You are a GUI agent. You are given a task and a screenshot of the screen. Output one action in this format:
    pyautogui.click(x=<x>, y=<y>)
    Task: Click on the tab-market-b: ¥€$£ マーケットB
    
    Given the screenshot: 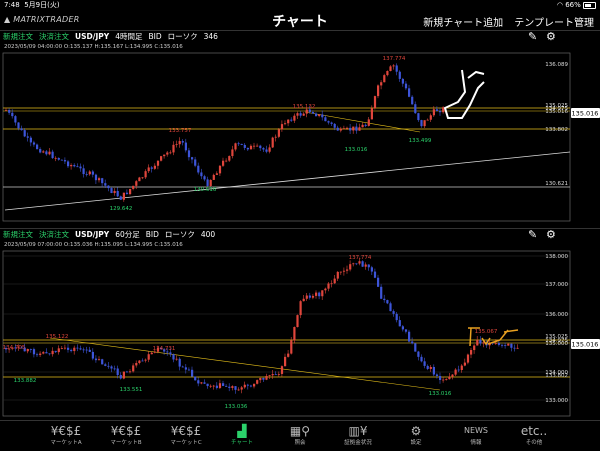 What is the action you would take?
    pyautogui.click(x=126, y=436)
    